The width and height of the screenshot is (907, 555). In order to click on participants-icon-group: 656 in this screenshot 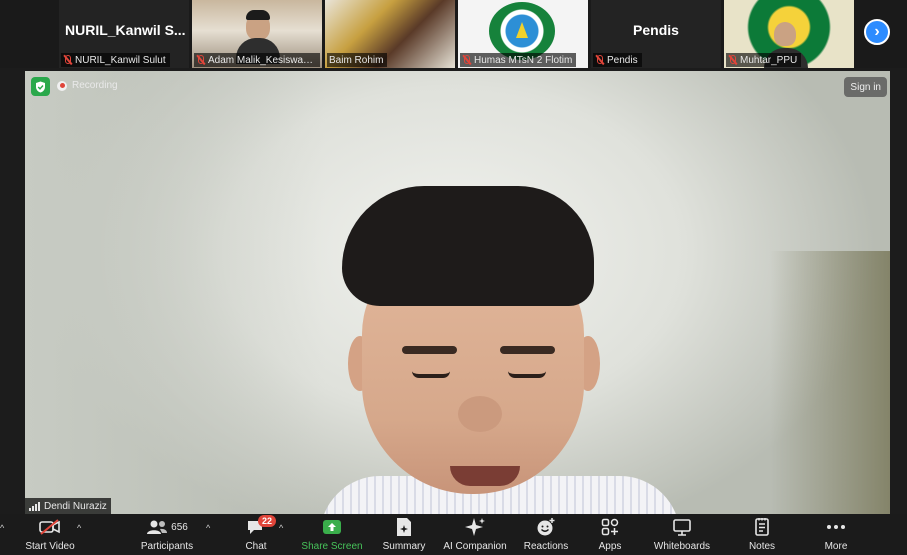, I will do `click(167, 527)`.